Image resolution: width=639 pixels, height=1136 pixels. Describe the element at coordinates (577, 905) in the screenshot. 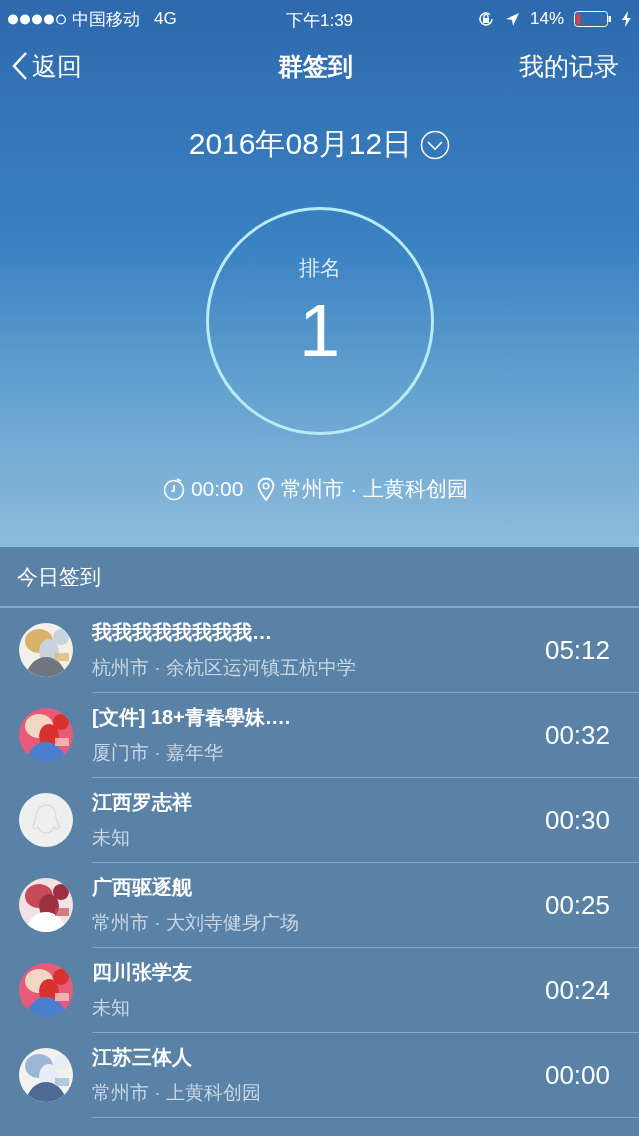

I see `checkin-time: 00:25` at that location.